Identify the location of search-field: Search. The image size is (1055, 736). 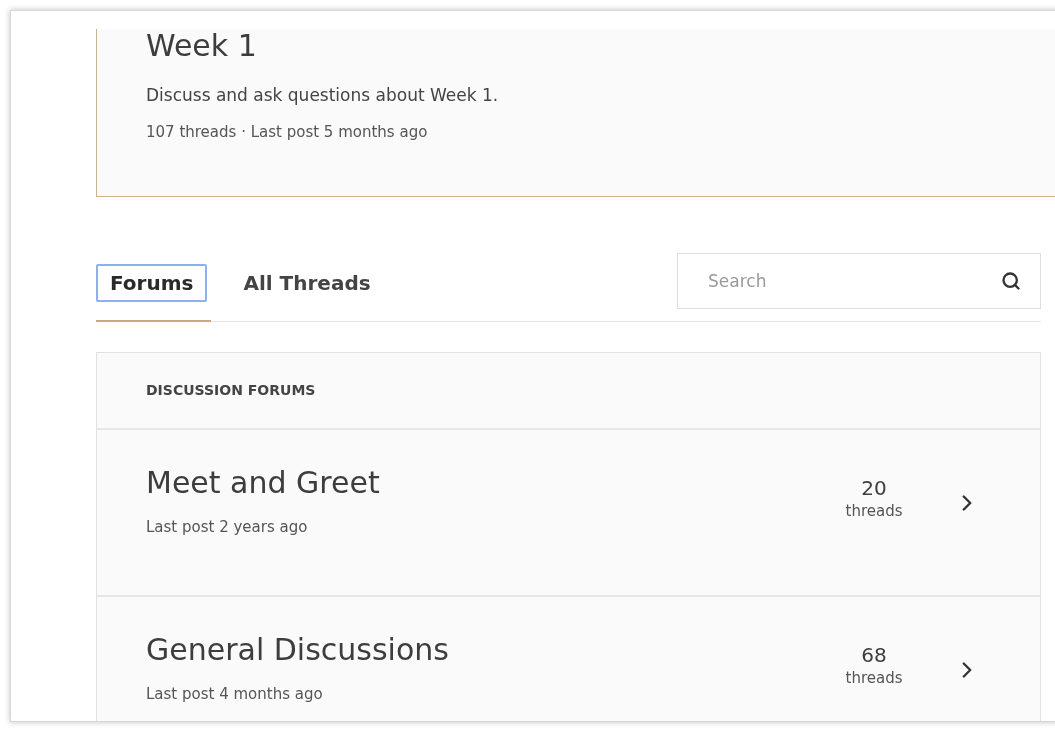
(859, 281).